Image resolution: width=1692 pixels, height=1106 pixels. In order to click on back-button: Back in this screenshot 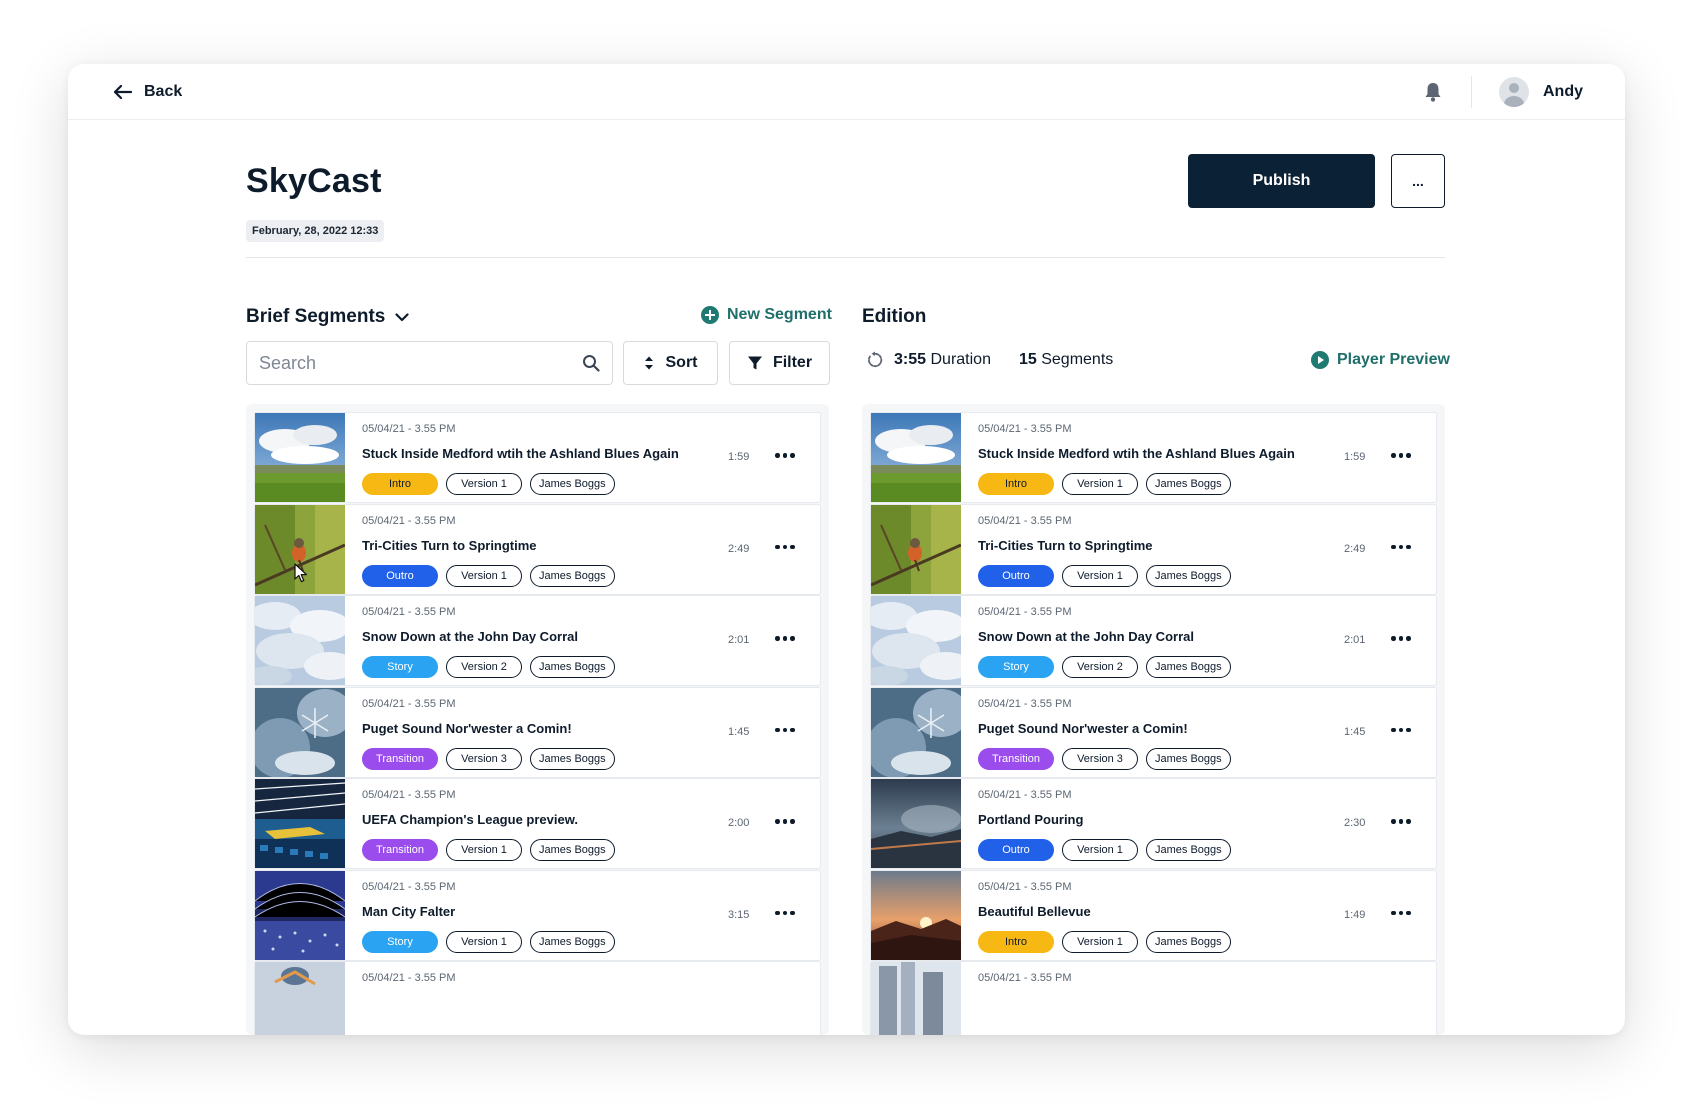, I will do `click(148, 92)`.